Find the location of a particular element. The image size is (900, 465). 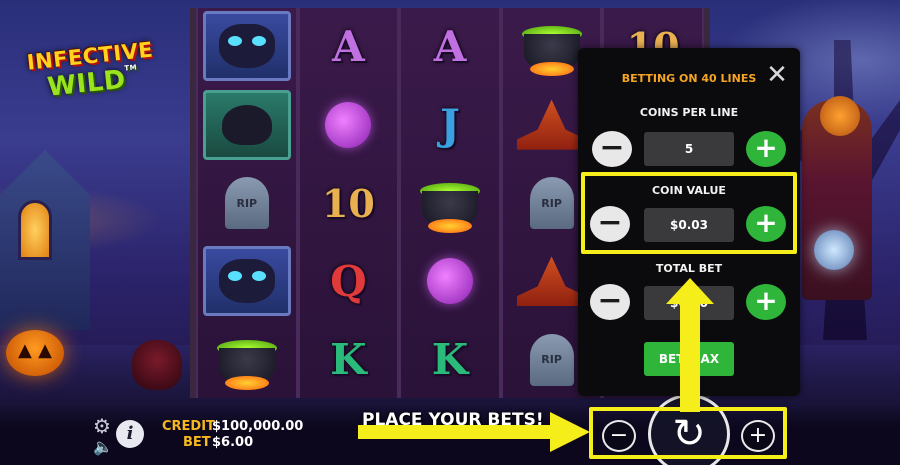

bet-controls-highlight is located at coordinates (688, 433).